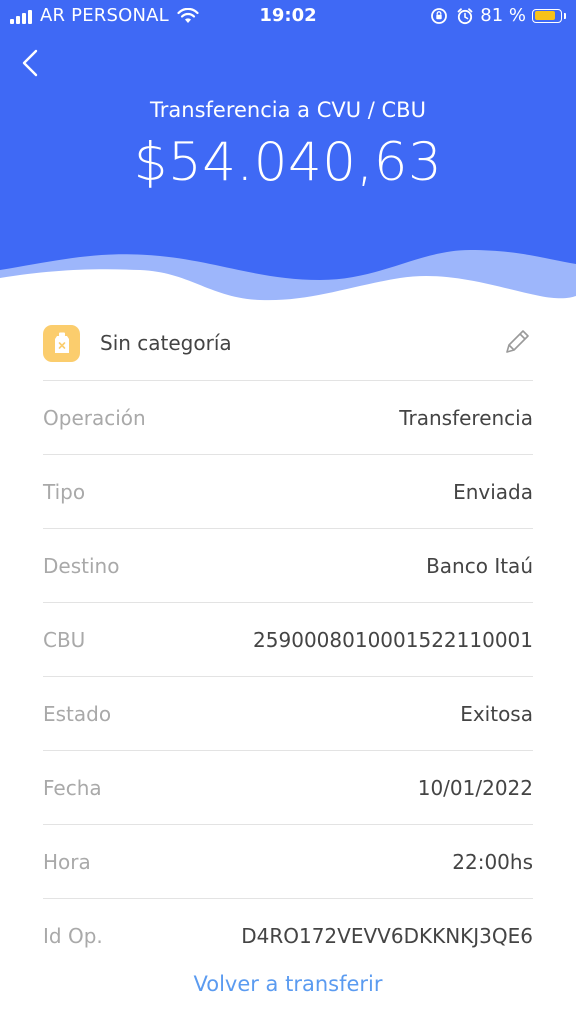 This screenshot has height=1024, width=576. What do you see at coordinates (475, 787) in the screenshot?
I see `detail-value: 10/01/2022` at bounding box center [475, 787].